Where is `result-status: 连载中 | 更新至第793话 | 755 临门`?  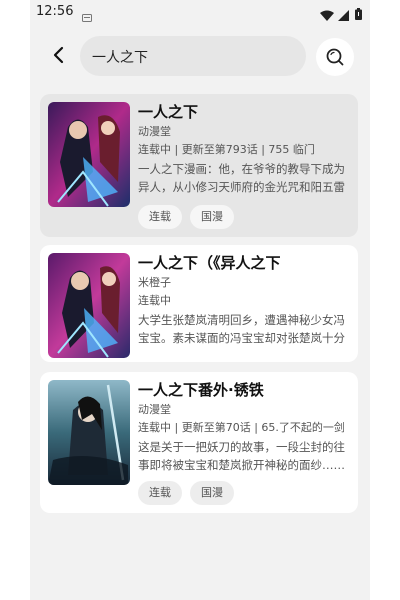 result-status: 连载中 | 更新至第793话 | 755 临门 is located at coordinates (226, 149).